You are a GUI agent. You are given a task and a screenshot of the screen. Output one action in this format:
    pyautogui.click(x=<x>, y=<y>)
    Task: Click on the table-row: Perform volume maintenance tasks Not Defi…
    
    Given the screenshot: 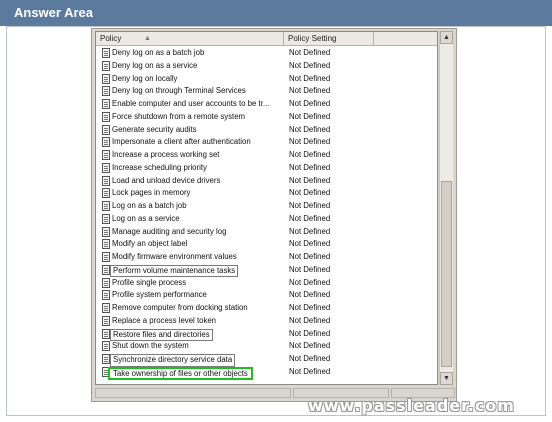 What is the action you would take?
    pyautogui.click(x=266, y=271)
    